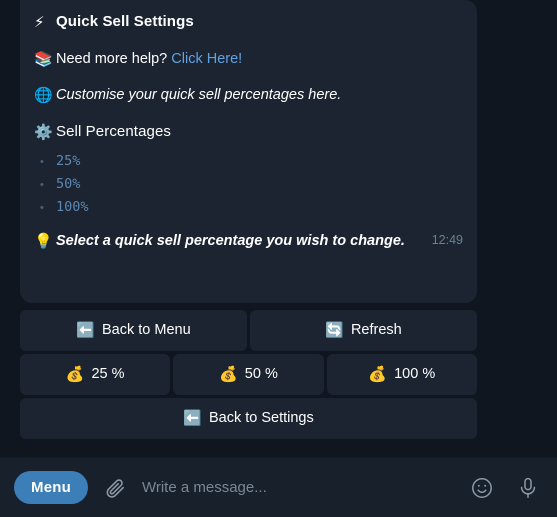  What do you see at coordinates (125, 21) in the screenshot?
I see `message-title: Quick Sell Settings` at bounding box center [125, 21].